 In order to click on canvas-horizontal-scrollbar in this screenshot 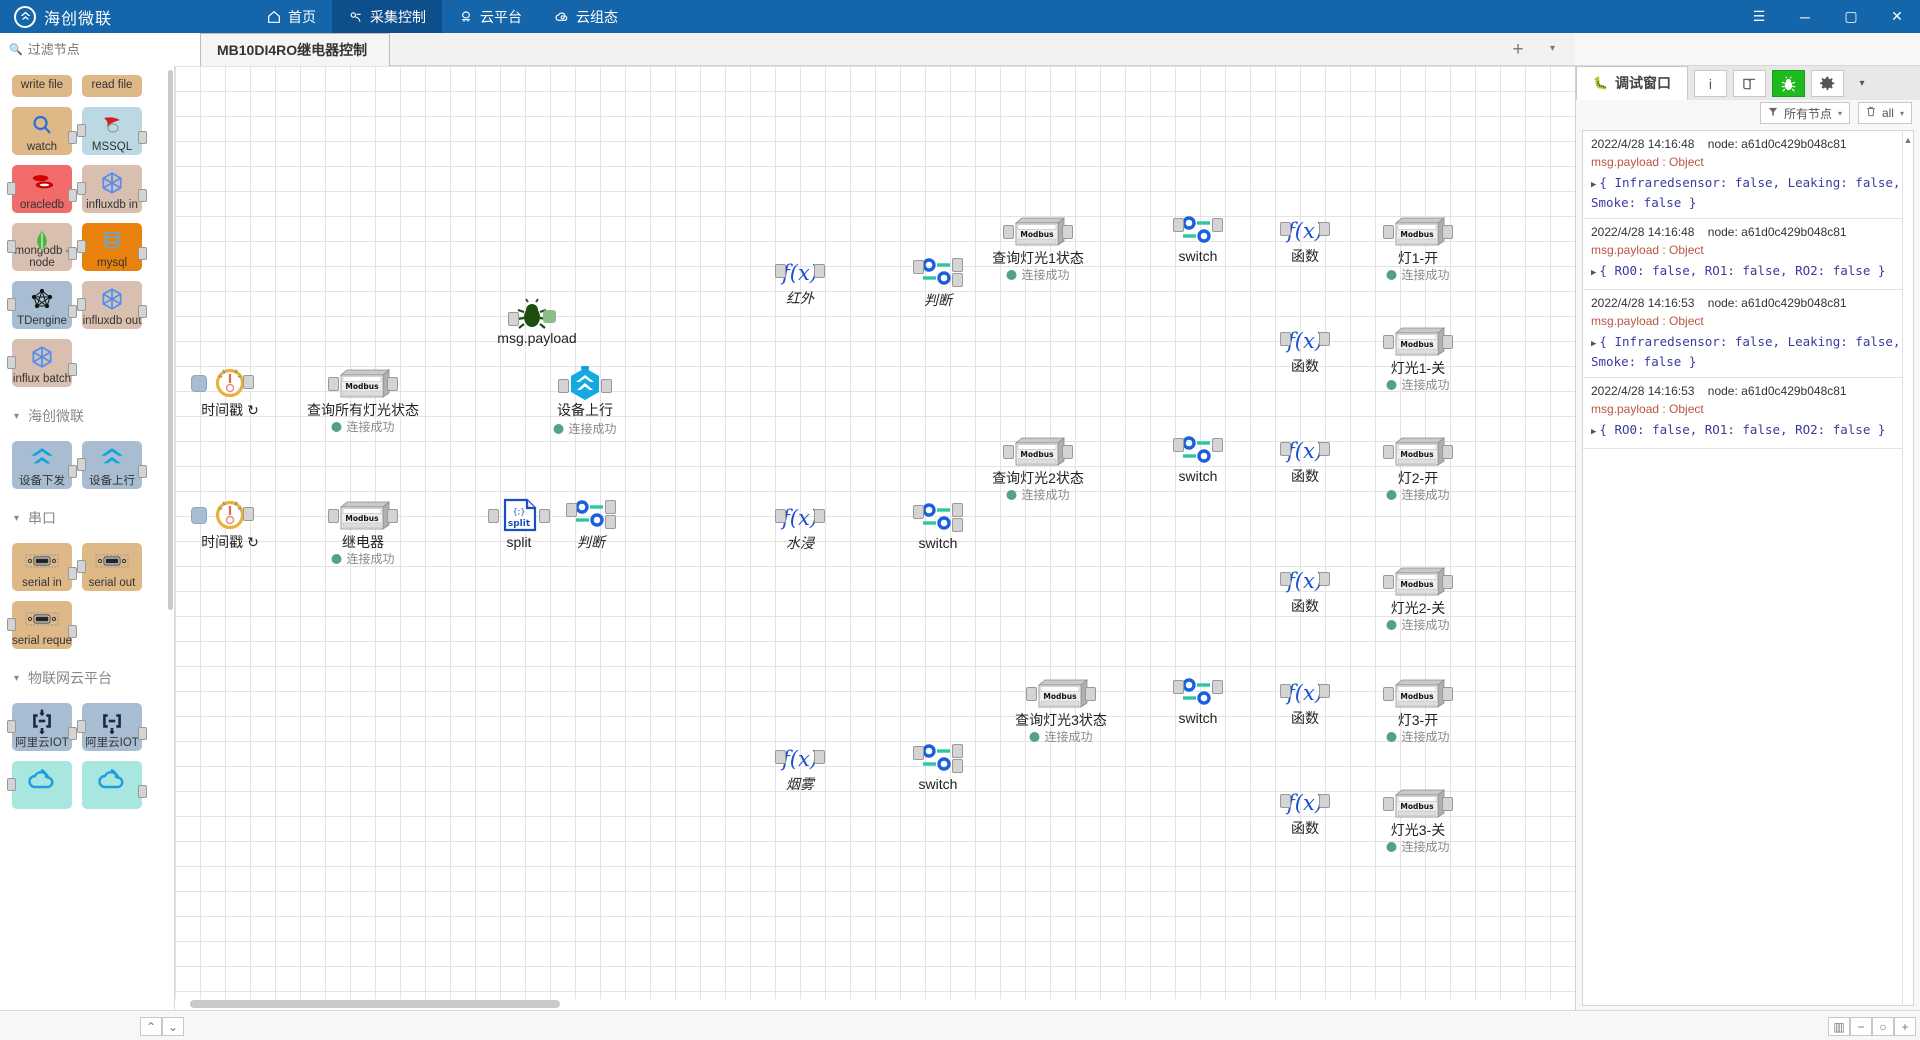, I will do `click(375, 1004)`.